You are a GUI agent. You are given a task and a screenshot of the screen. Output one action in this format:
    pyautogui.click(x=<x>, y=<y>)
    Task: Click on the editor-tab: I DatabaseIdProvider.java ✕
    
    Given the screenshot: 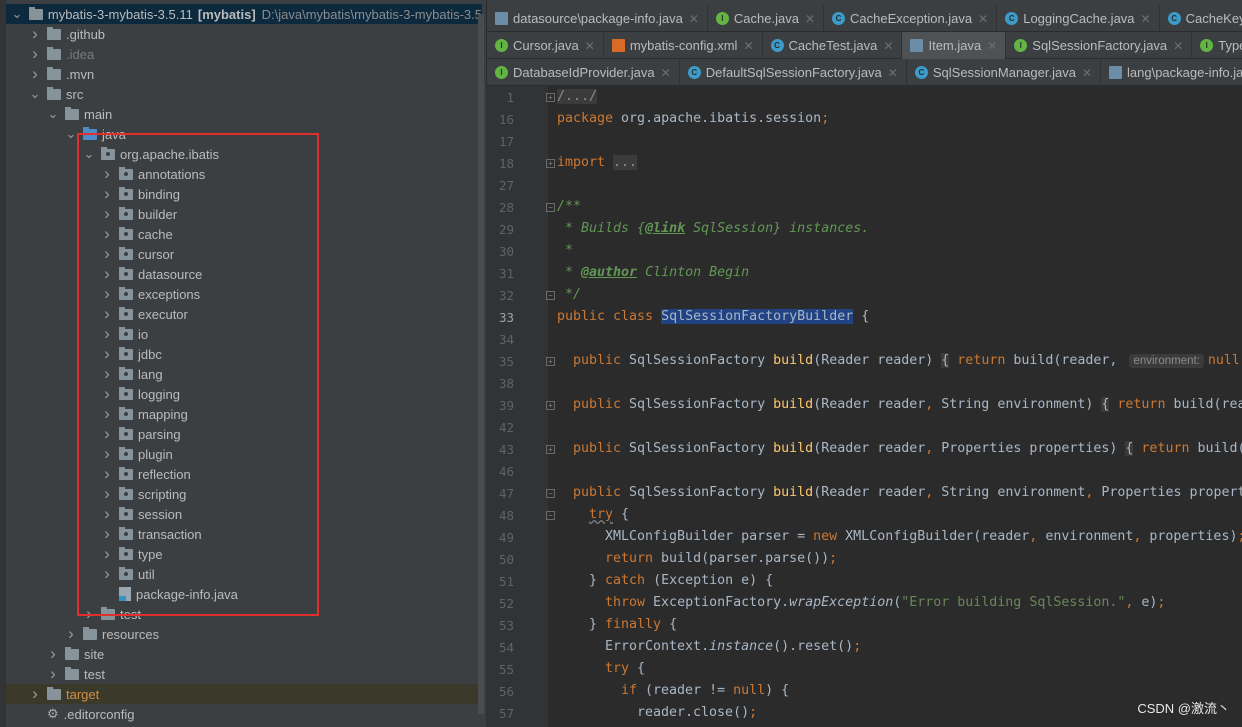 What is the action you would take?
    pyautogui.click(x=583, y=72)
    